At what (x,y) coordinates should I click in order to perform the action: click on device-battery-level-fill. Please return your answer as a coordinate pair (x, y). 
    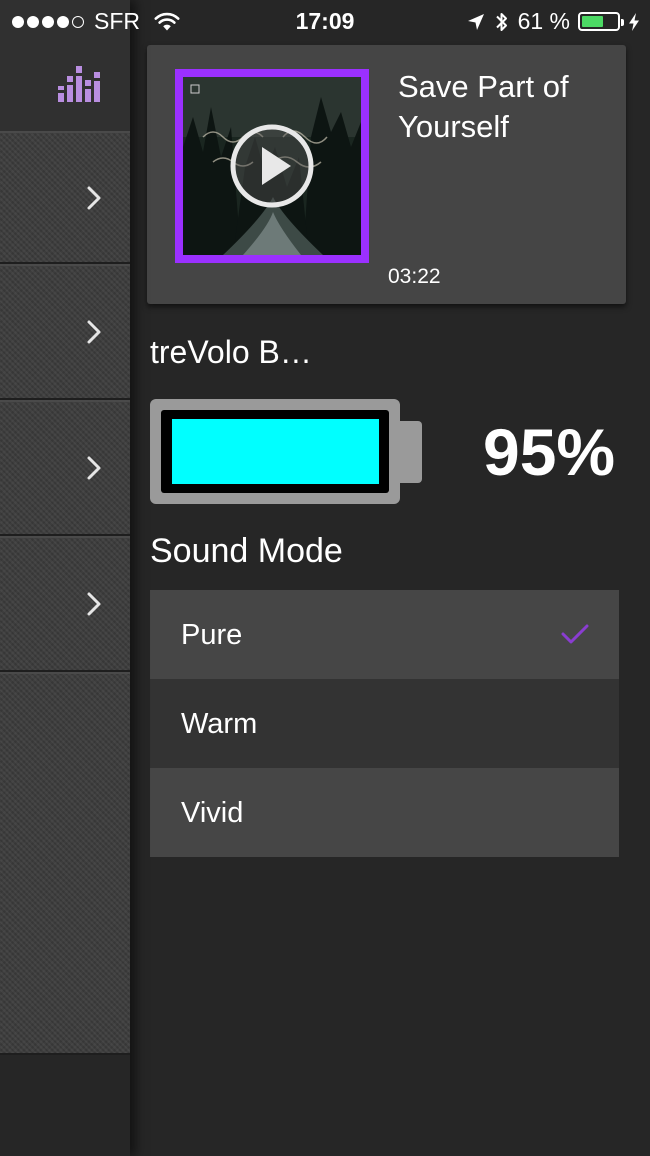
    Looking at the image, I should click on (275, 451).